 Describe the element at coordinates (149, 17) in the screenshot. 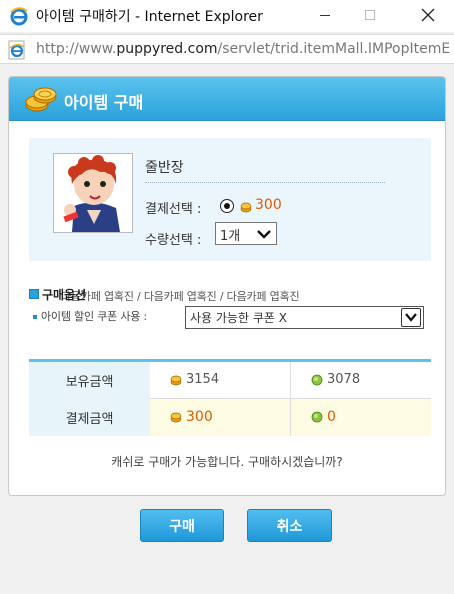

I see `window-title: 아이템 구매하기 - Internet Explorer` at that location.